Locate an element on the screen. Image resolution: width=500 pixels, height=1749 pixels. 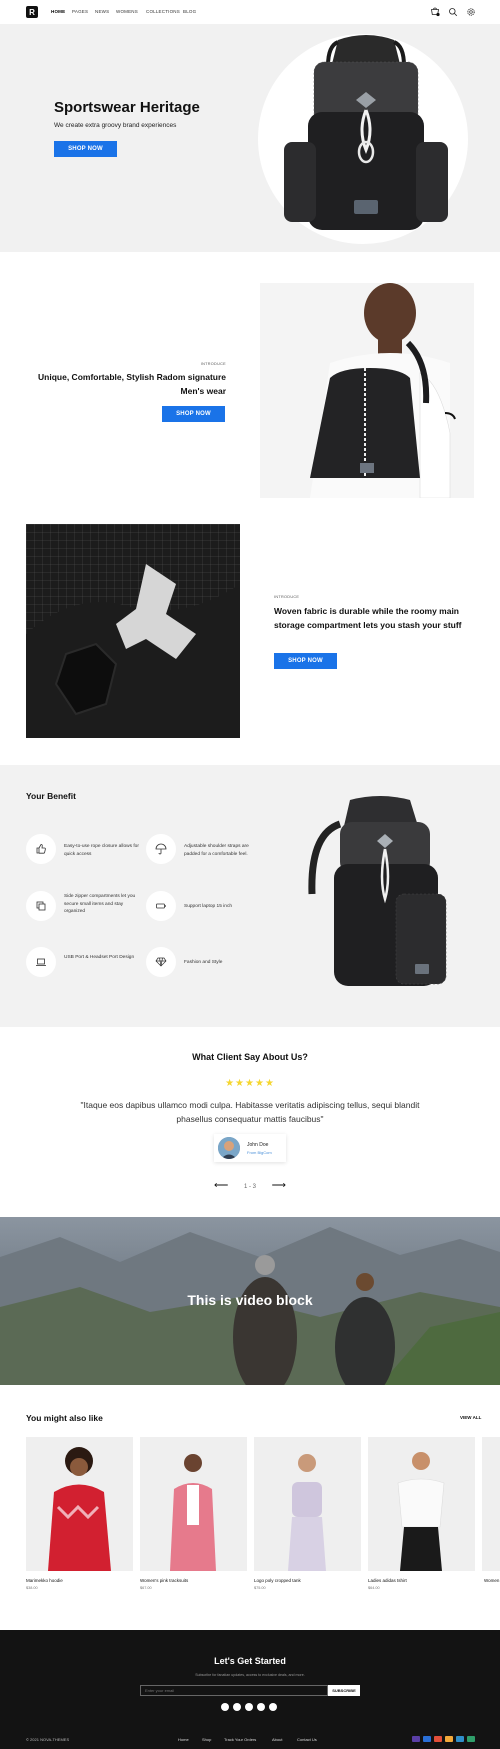
search-icon is located at coordinates (453, 12).